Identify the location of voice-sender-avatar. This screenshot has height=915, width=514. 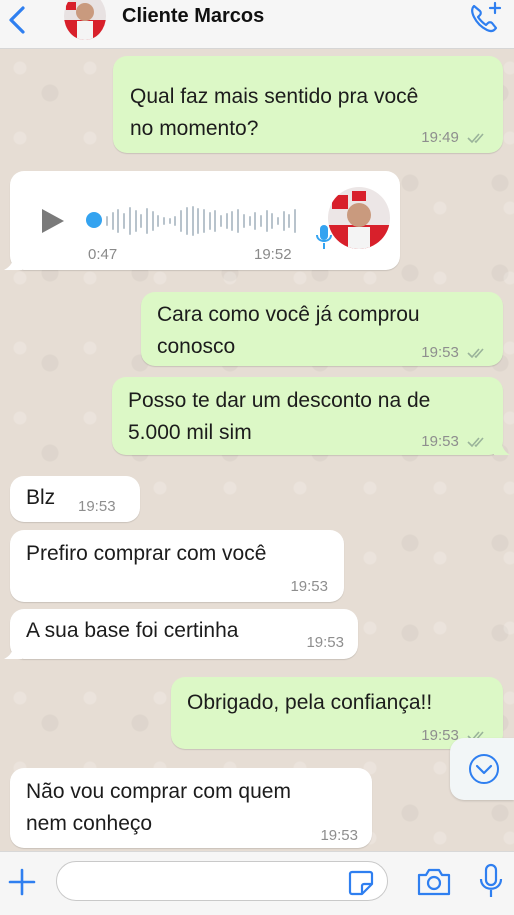
(359, 218).